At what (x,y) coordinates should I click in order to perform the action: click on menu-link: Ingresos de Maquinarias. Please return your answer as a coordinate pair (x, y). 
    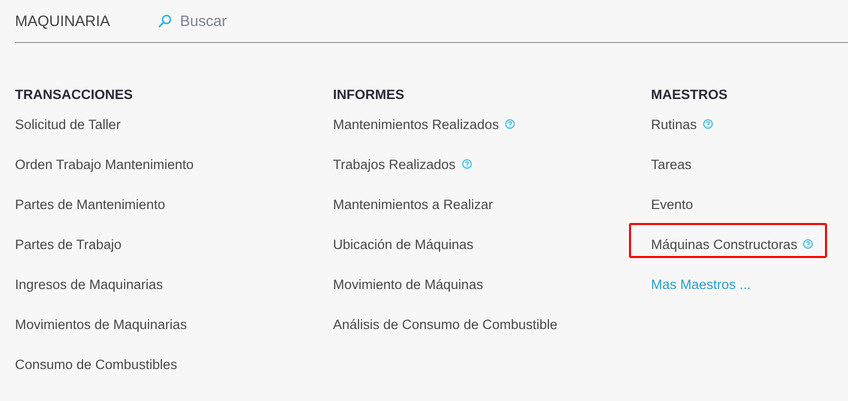
    Looking at the image, I should click on (89, 284).